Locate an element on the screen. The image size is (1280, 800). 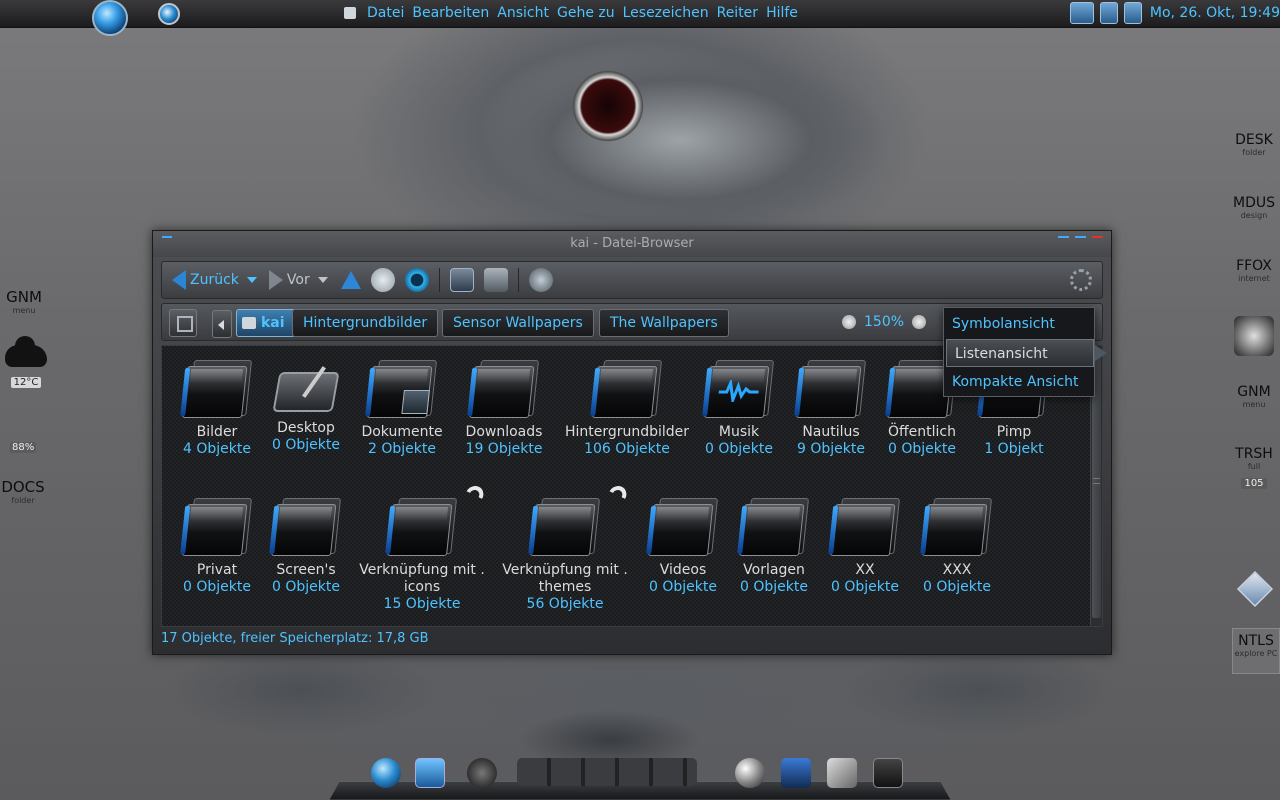
zoom-control: 150% is located at coordinates (884, 322).